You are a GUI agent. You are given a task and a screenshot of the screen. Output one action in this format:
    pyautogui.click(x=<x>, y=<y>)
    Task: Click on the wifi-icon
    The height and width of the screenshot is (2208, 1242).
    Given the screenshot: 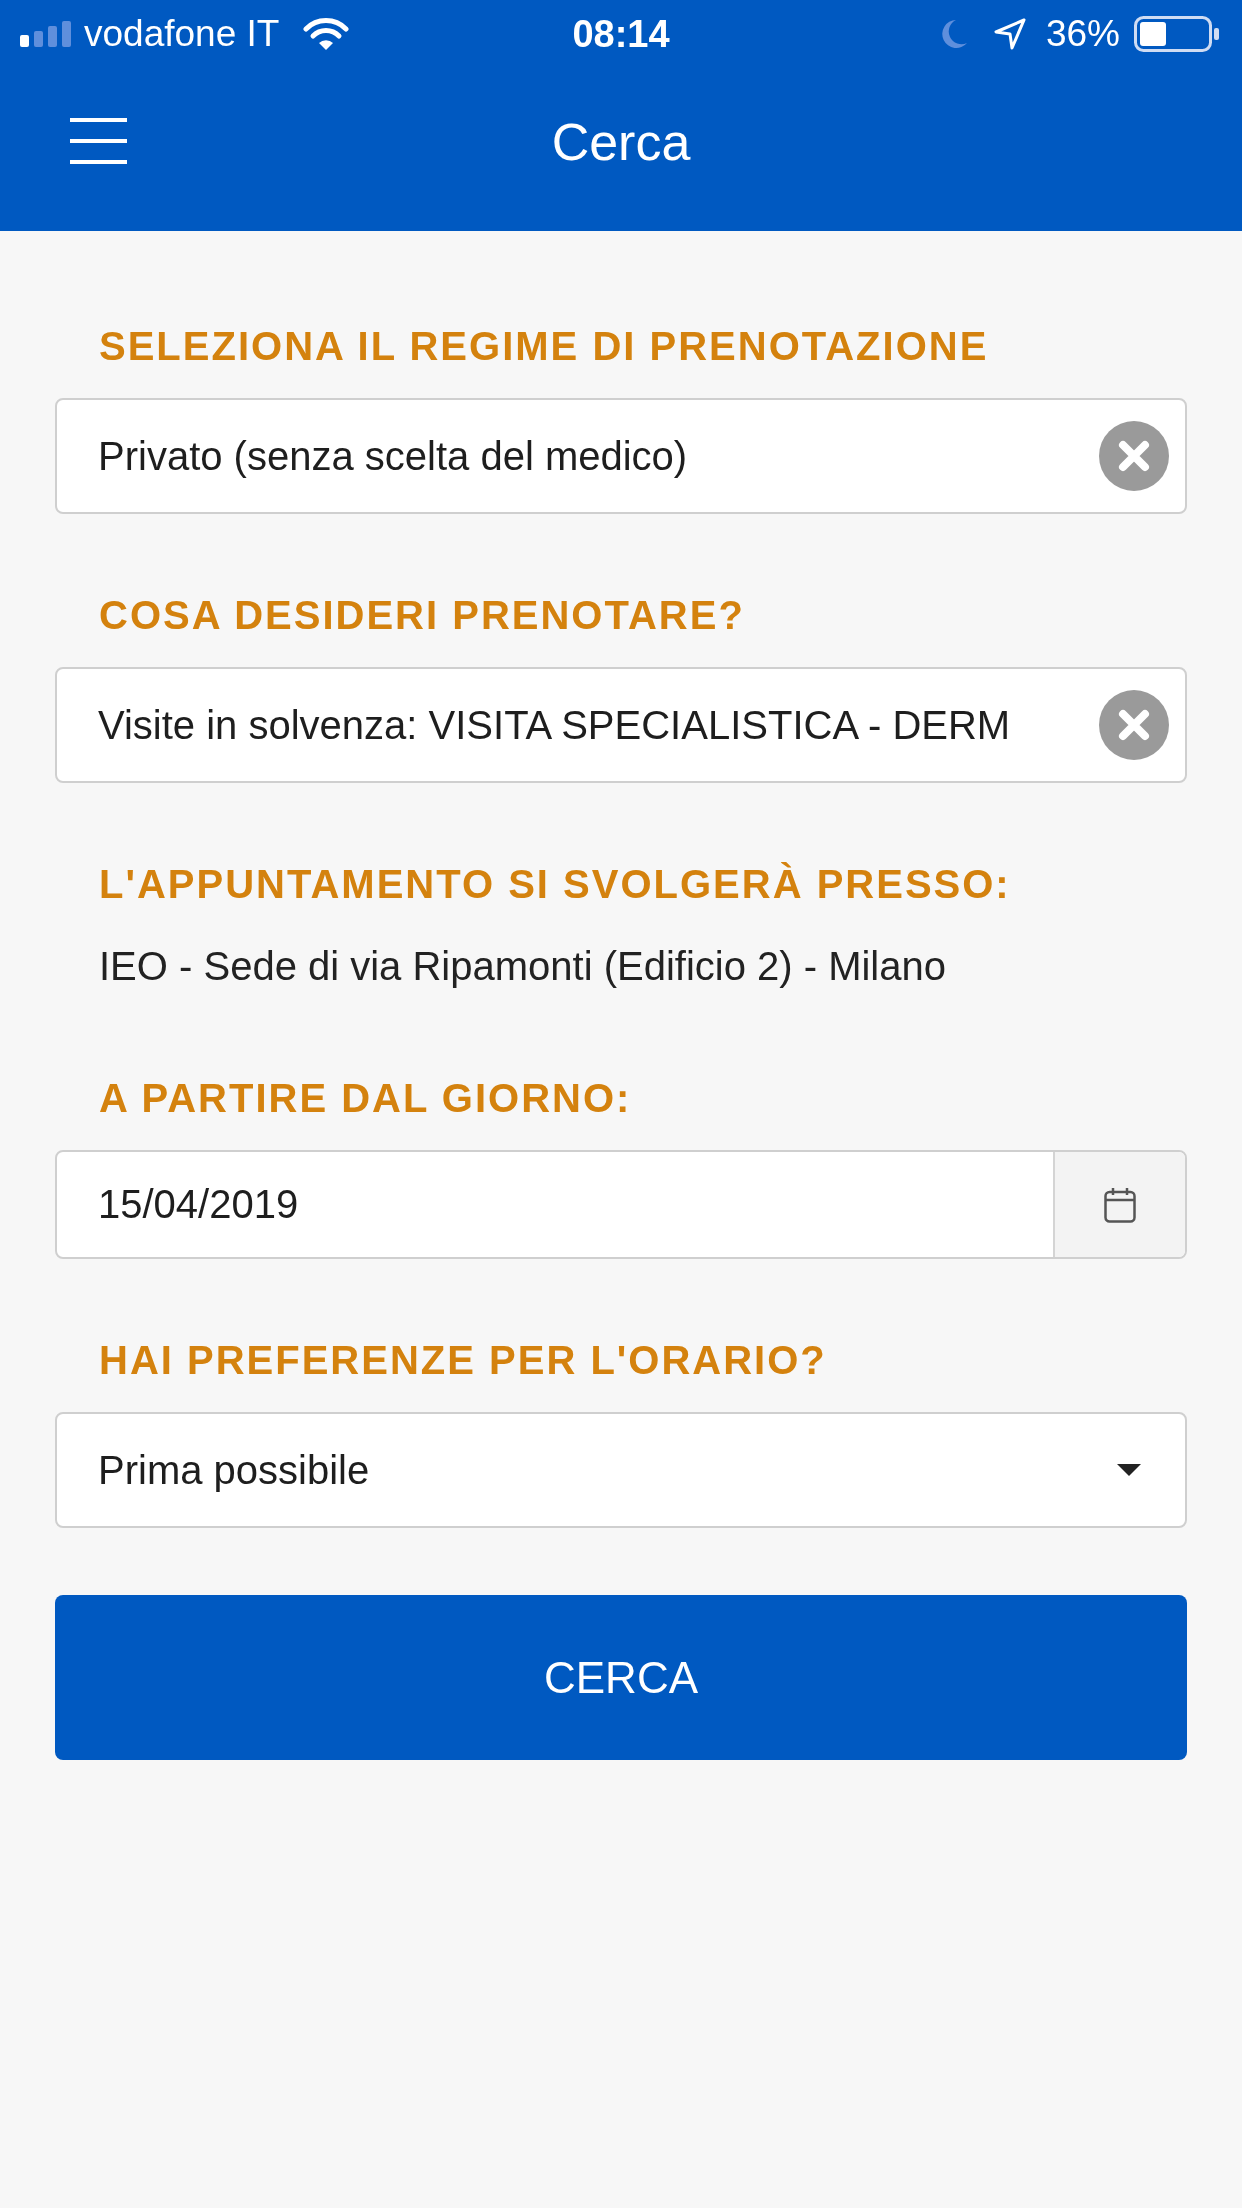 What is the action you would take?
    pyautogui.click(x=326, y=34)
    